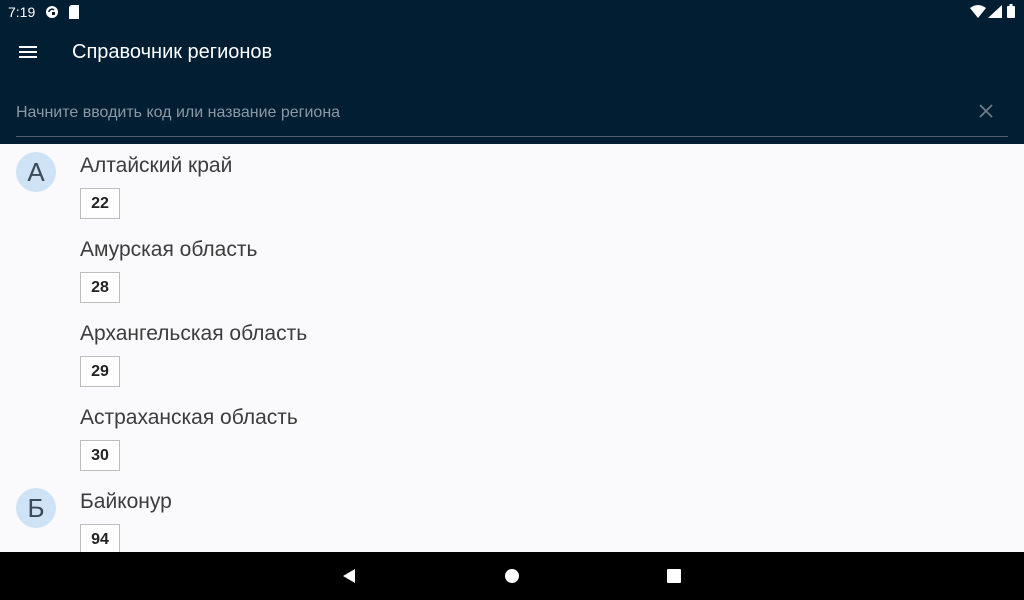 This screenshot has height=600, width=1024. Describe the element at coordinates (194, 333) in the screenshot. I see `region-name: Архангельская область` at that location.